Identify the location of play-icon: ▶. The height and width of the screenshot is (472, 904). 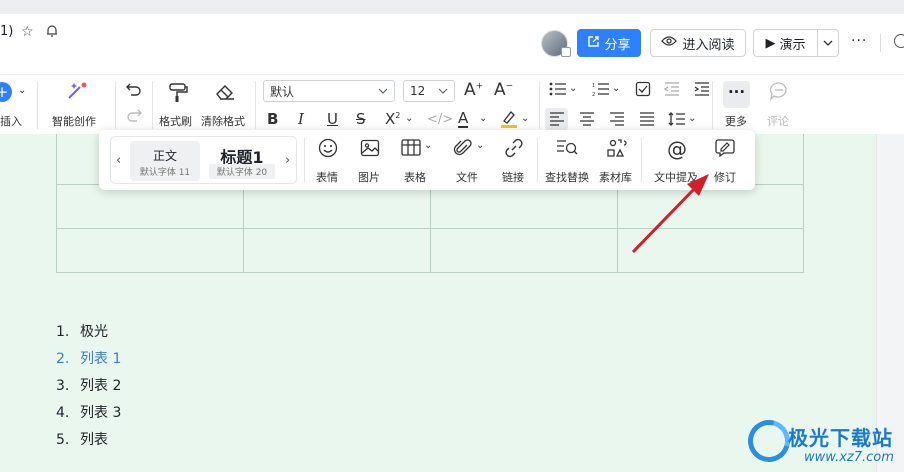
(770, 43).